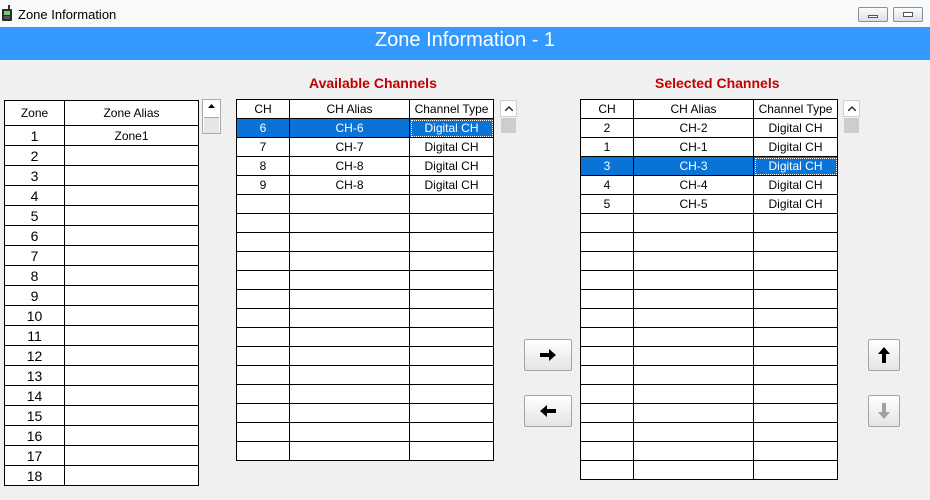 This screenshot has width=930, height=500. What do you see at coordinates (34, 335) in the screenshot?
I see `zone-number-cell: 11` at bounding box center [34, 335].